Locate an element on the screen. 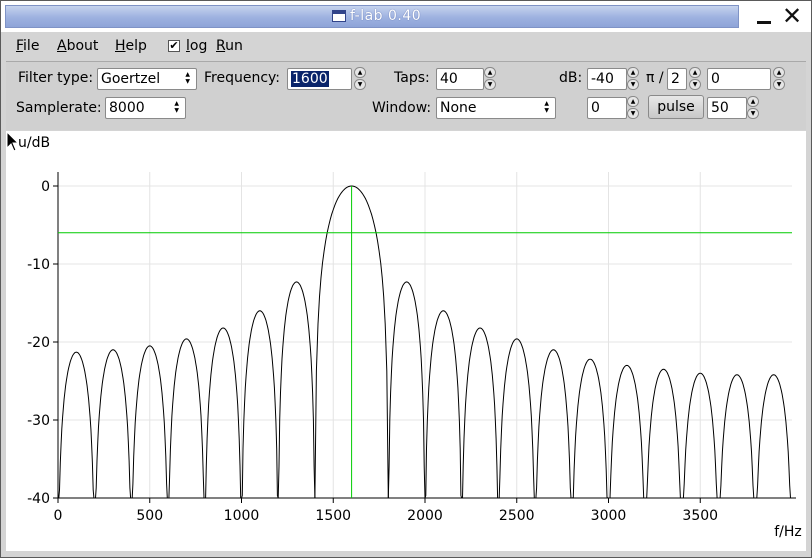 This screenshot has width=812, height=558. mouse-cursor-icon is located at coordinates (13, 141).